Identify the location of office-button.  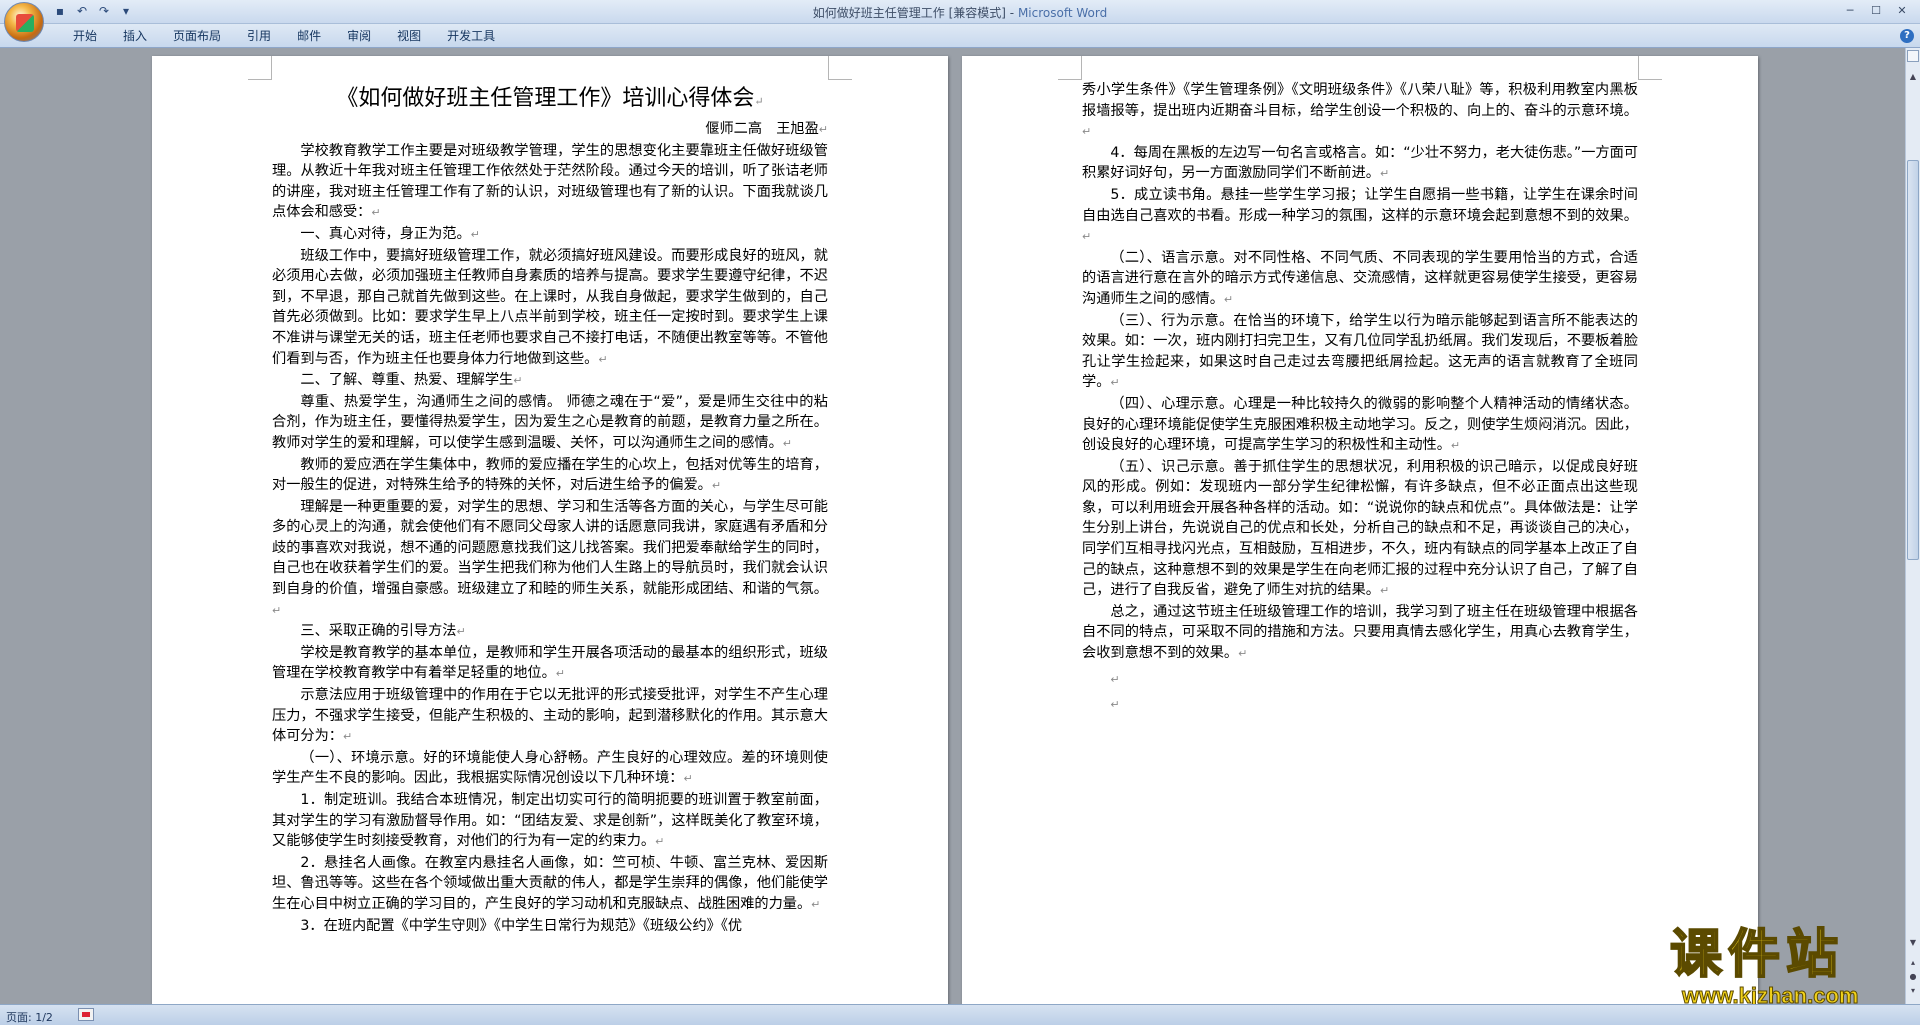
(24, 22).